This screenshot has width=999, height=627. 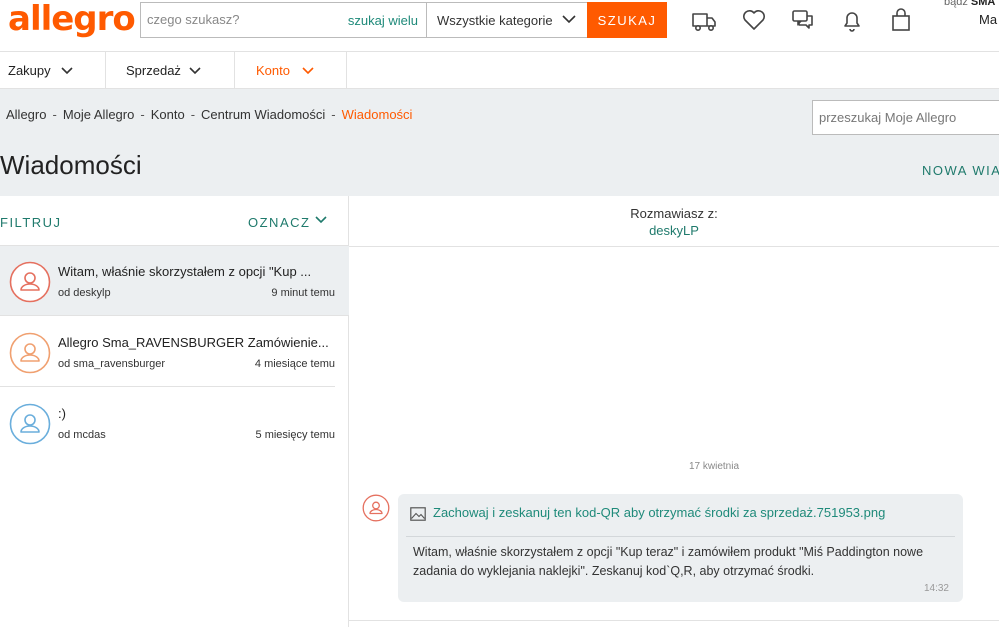 I want to click on smart-promo-text: bądź SMA, so click(x=969, y=4).